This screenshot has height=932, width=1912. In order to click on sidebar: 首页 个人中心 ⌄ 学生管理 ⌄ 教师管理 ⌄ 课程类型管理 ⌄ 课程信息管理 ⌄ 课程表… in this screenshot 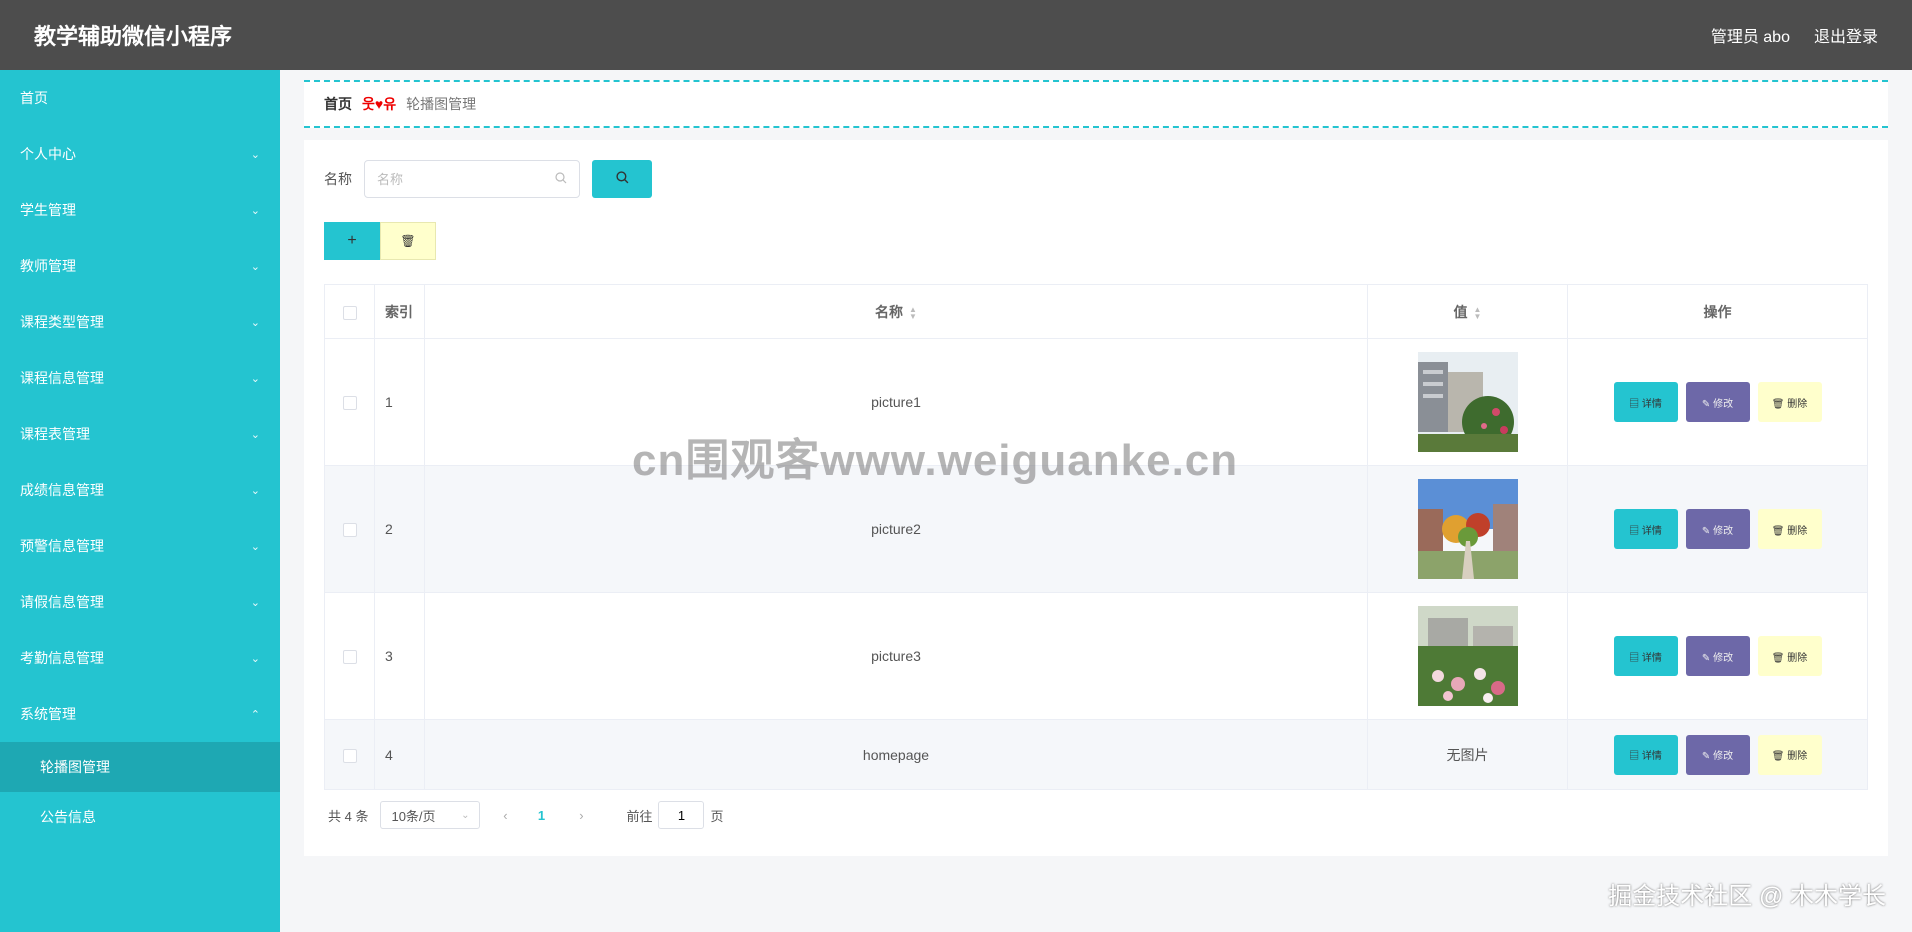, I will do `click(140, 501)`.